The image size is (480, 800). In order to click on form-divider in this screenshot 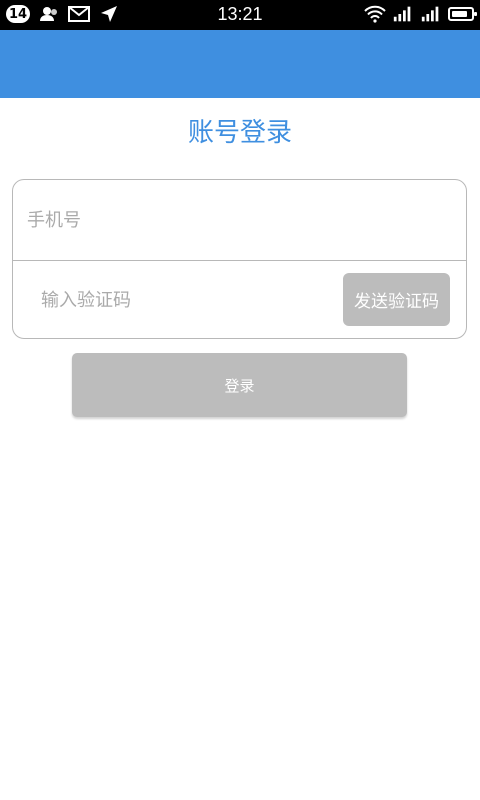, I will do `click(239, 260)`.